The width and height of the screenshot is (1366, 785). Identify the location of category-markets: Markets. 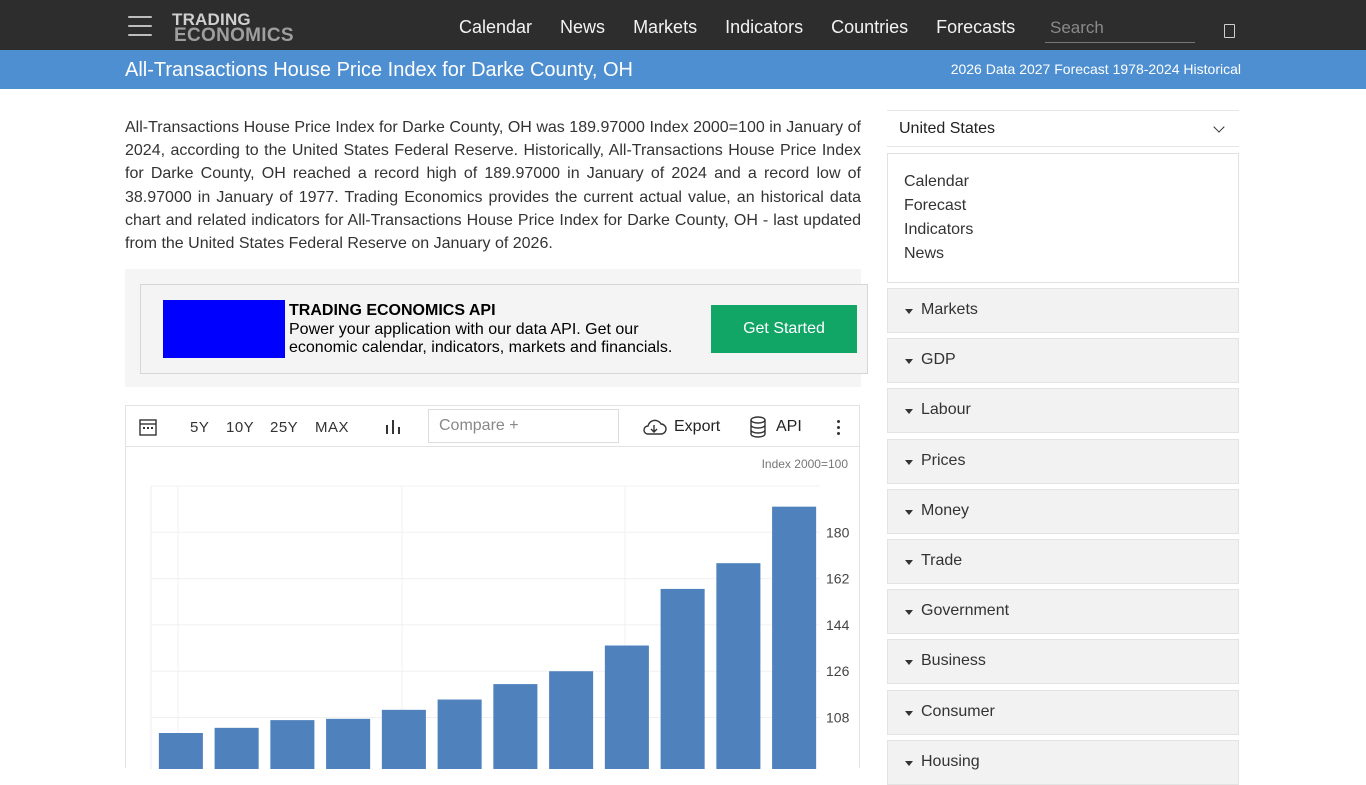
(1063, 310).